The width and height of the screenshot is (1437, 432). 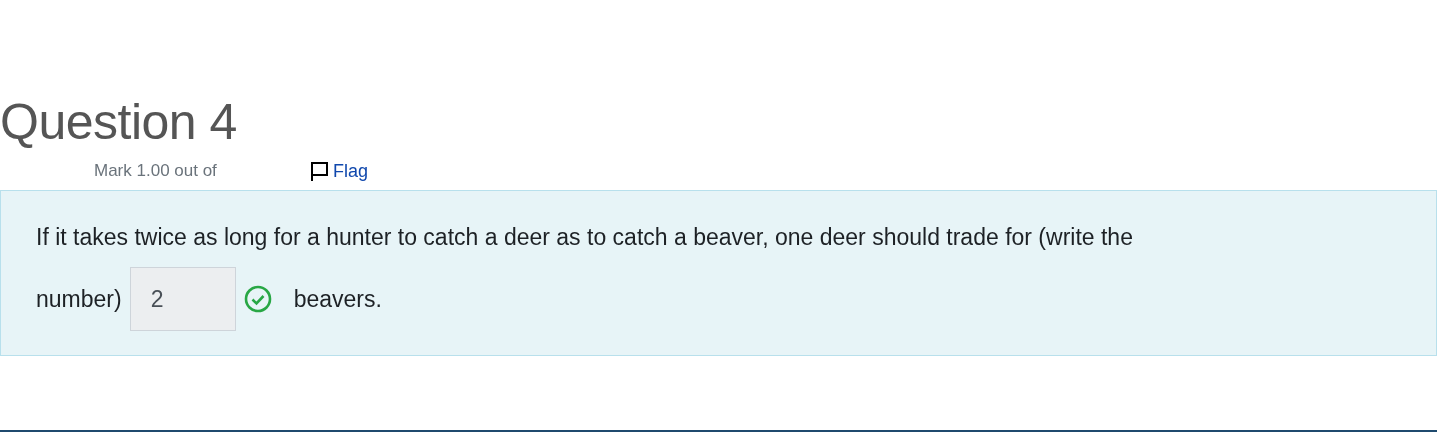 I want to click on answer-field: 2, so click(x=182, y=299).